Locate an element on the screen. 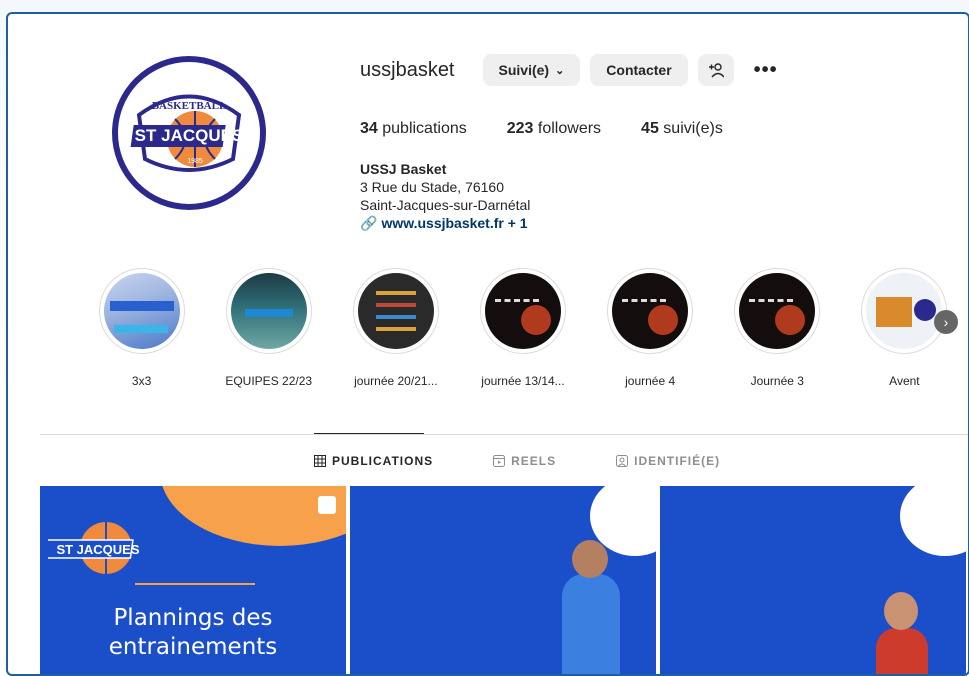 The image size is (969, 676). tab-reels: REELS is located at coordinates (524, 461).